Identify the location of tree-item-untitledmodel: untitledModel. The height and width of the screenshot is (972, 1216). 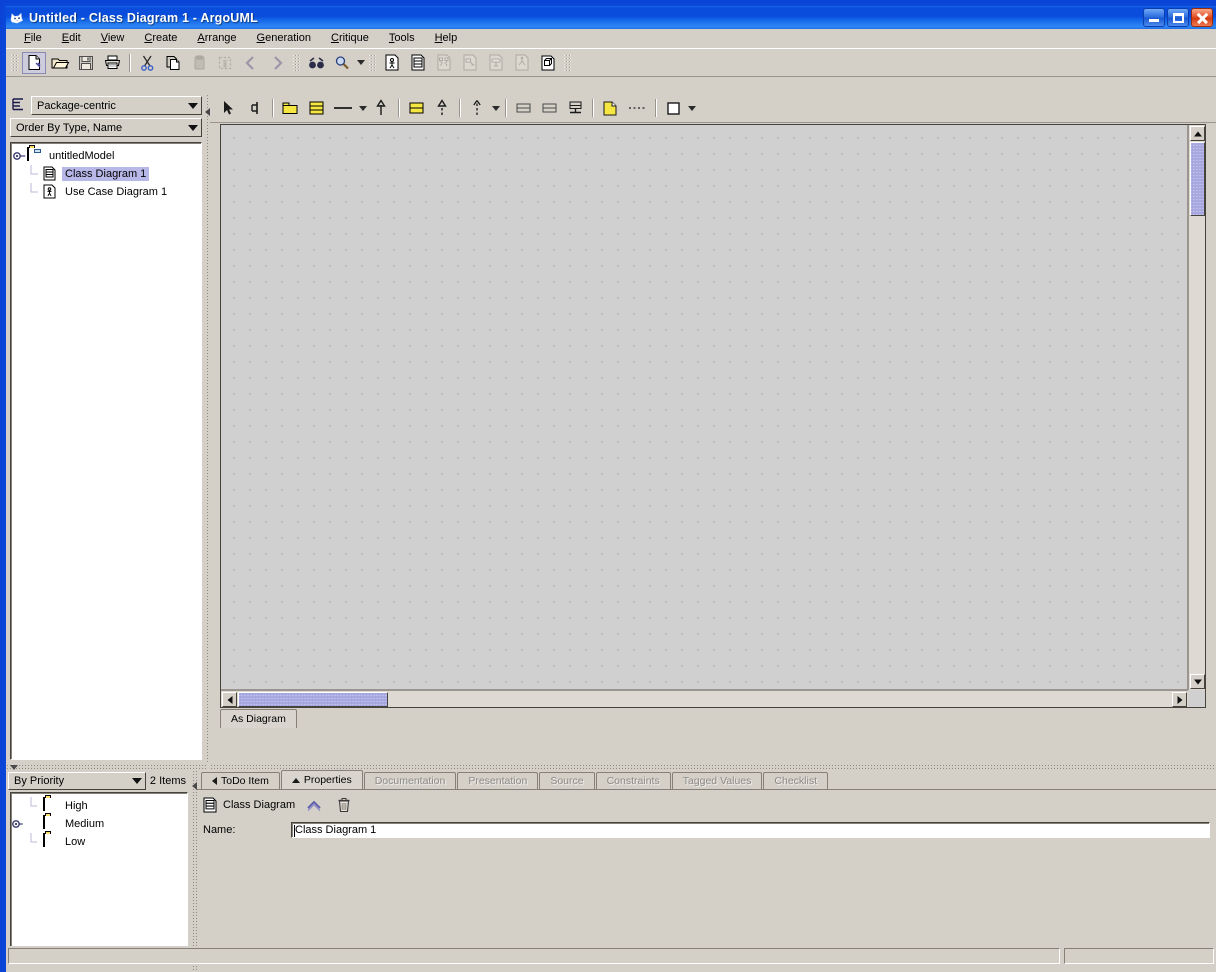
(106, 156).